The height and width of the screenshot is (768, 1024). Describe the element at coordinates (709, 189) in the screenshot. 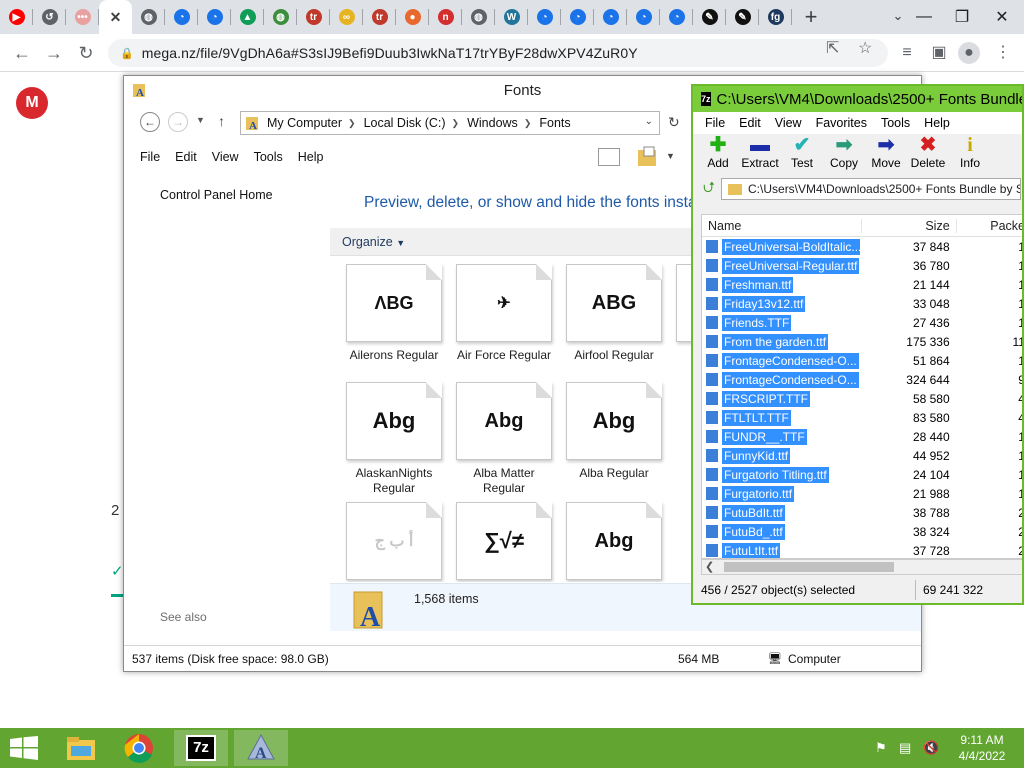

I see `up-folder-icon: ⮍` at that location.